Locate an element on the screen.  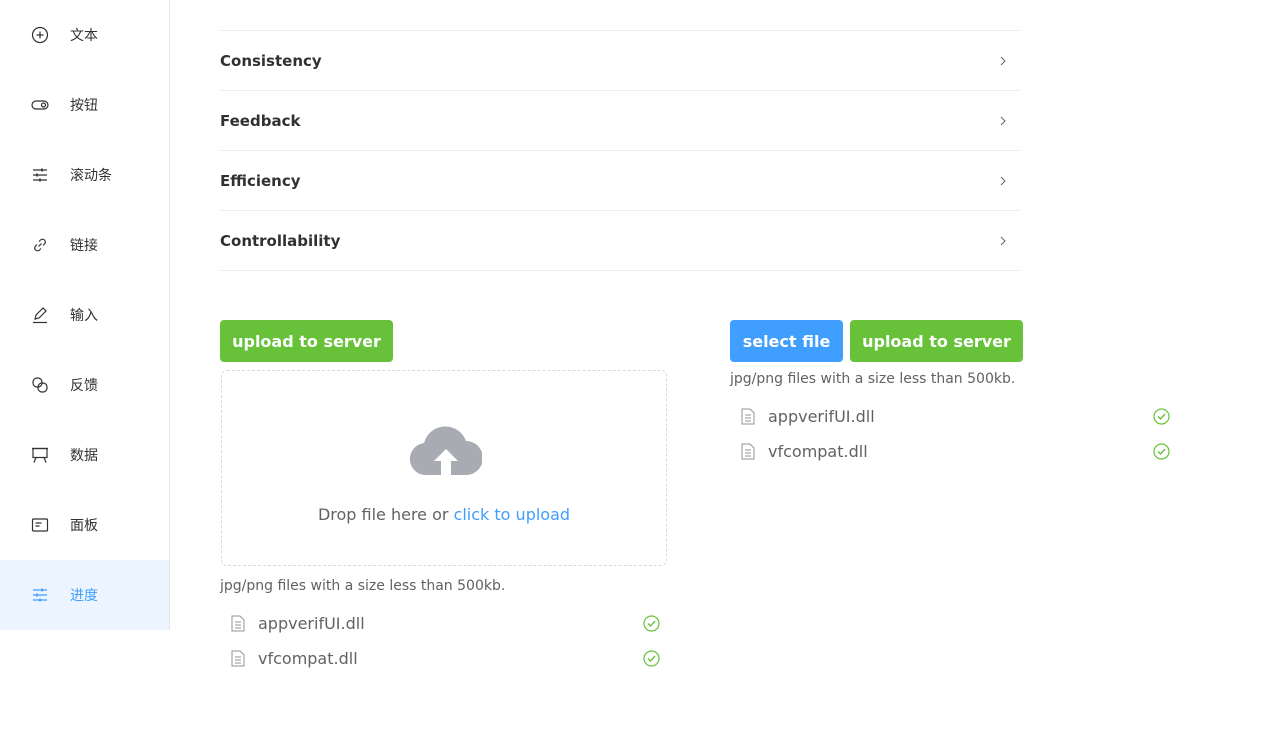
sidebar-item-scrollbar: 滚动条 is located at coordinates (84, 175).